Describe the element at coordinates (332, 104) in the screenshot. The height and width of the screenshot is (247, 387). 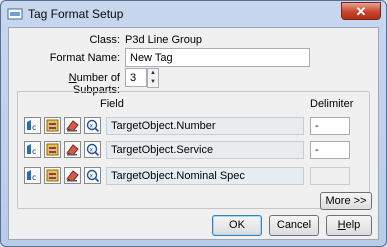
I see `delimiter-column-header: Delimiter` at that location.